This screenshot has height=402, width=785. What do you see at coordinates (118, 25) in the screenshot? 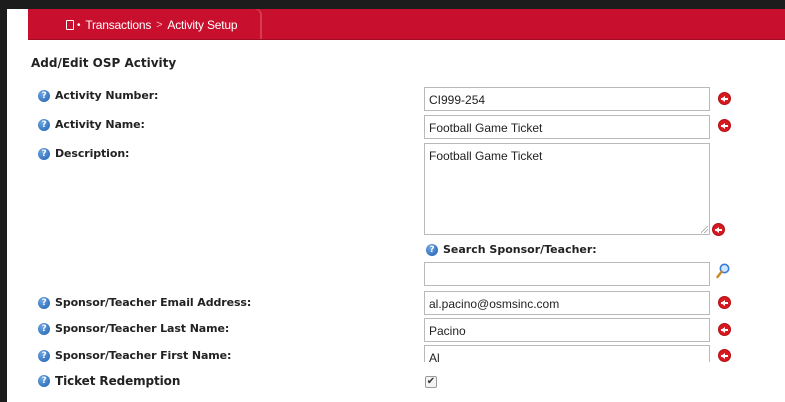
I see `breadcrumb-transactions: Transactions` at bounding box center [118, 25].